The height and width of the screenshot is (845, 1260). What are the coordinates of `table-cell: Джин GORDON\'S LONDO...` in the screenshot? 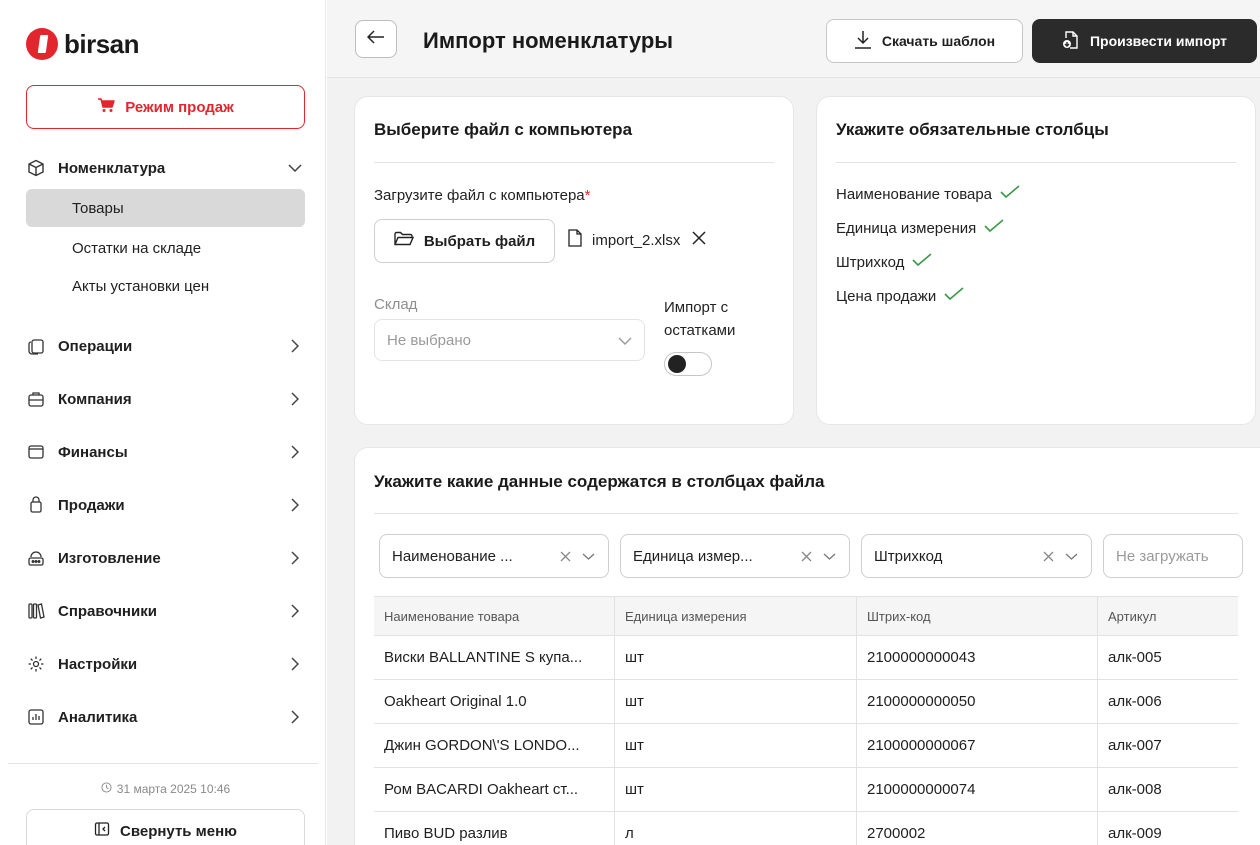 It's located at (494, 745).